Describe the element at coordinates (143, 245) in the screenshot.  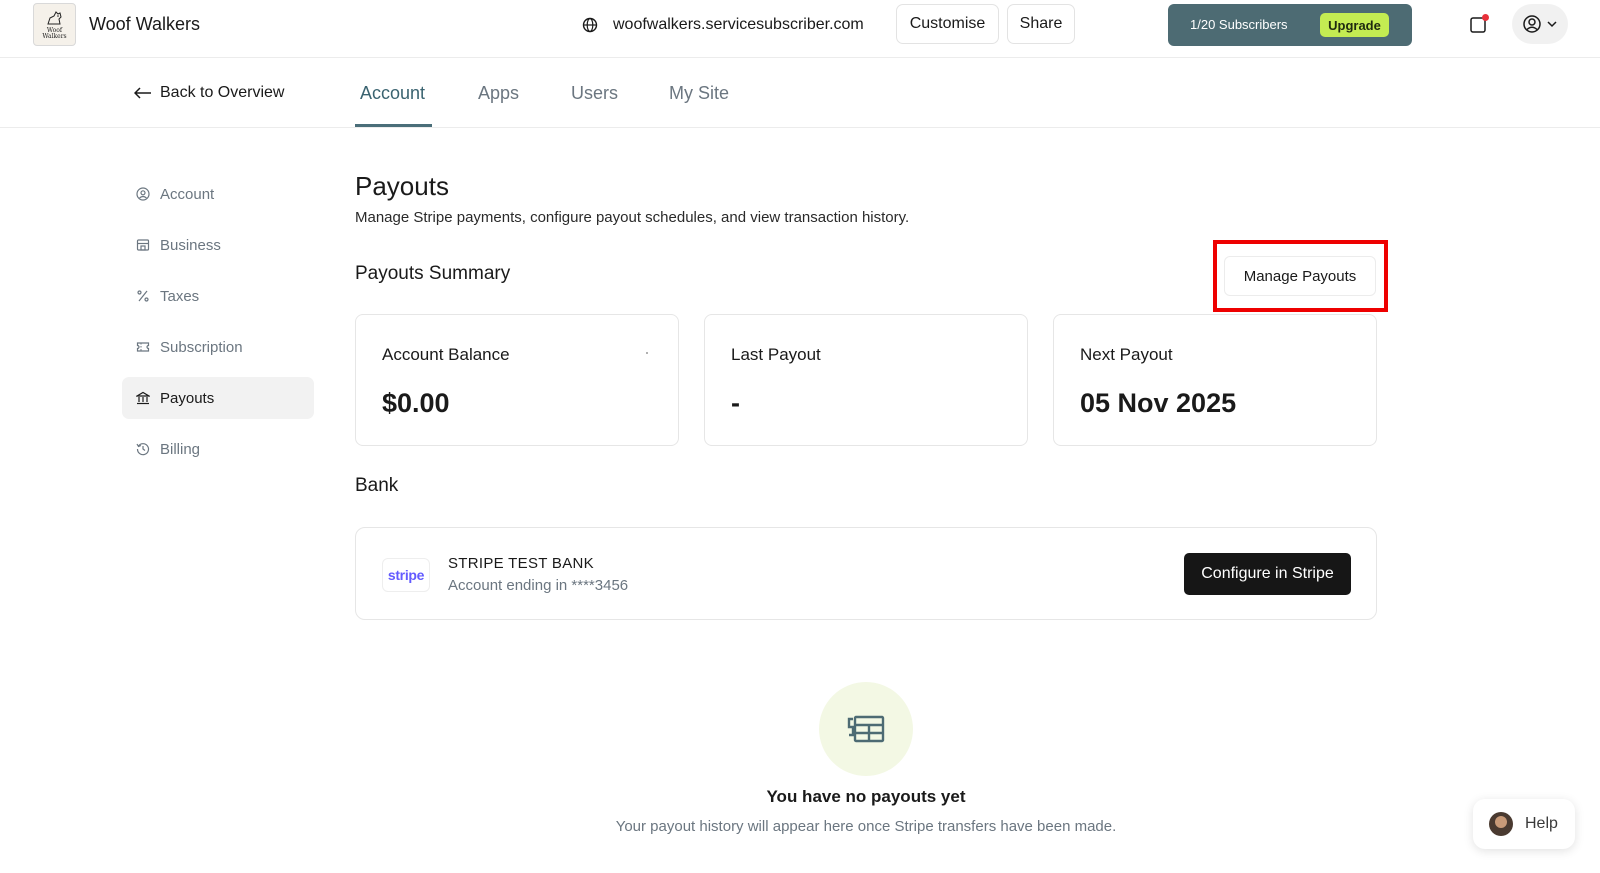
I see `store-icon` at that location.